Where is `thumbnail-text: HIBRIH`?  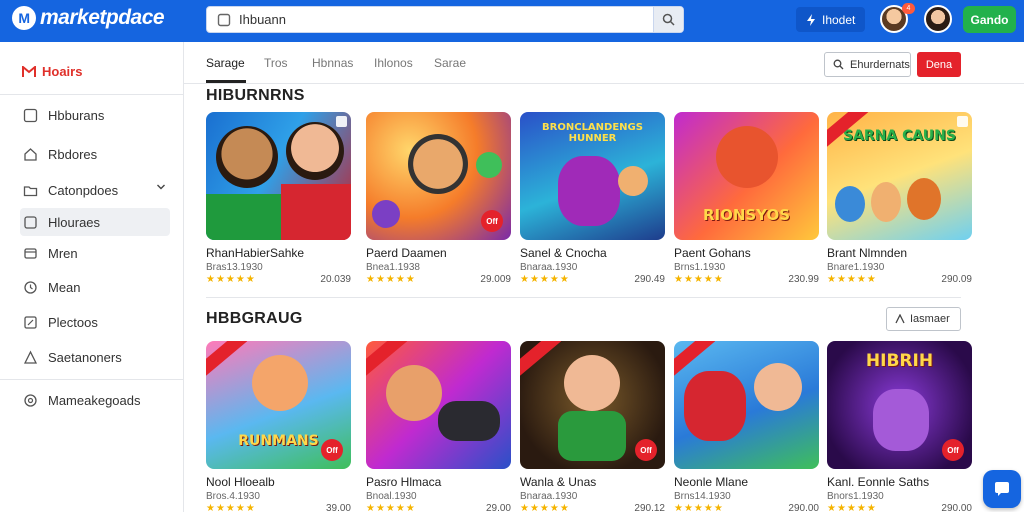 thumbnail-text: HIBRIH is located at coordinates (899, 361).